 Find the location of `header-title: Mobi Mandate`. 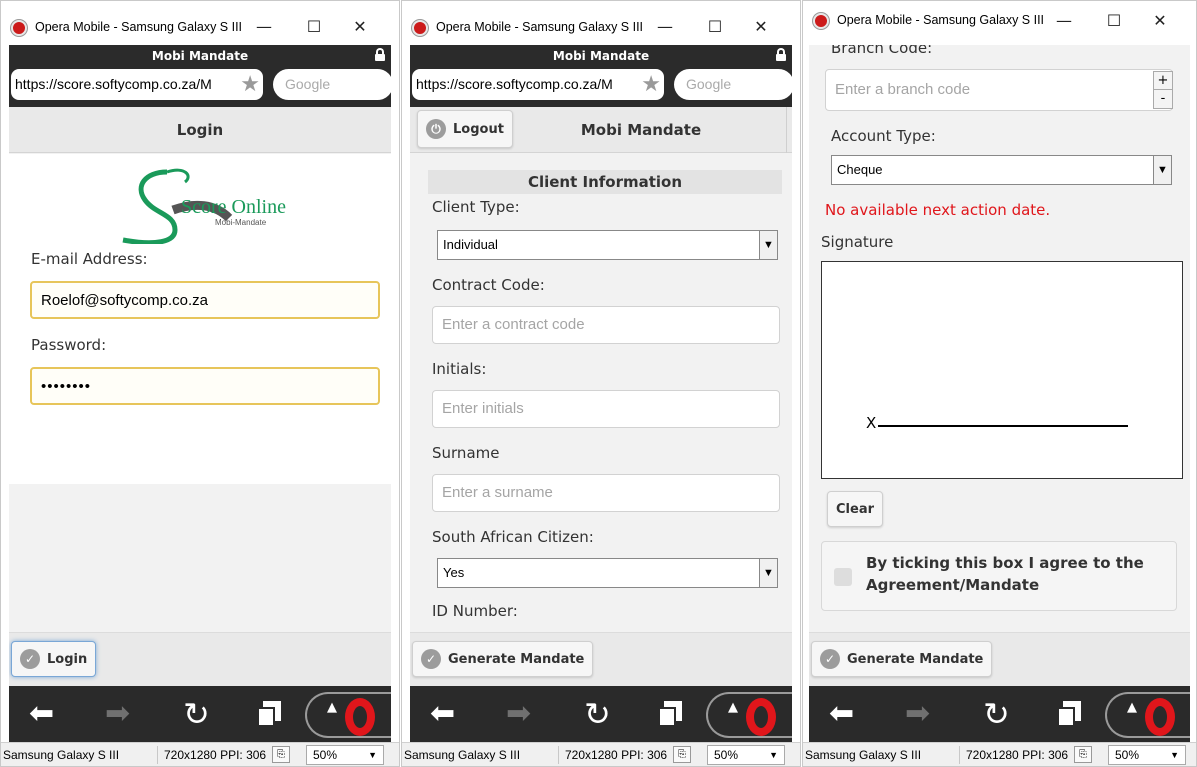

header-title: Mobi Mandate is located at coordinates (641, 130).